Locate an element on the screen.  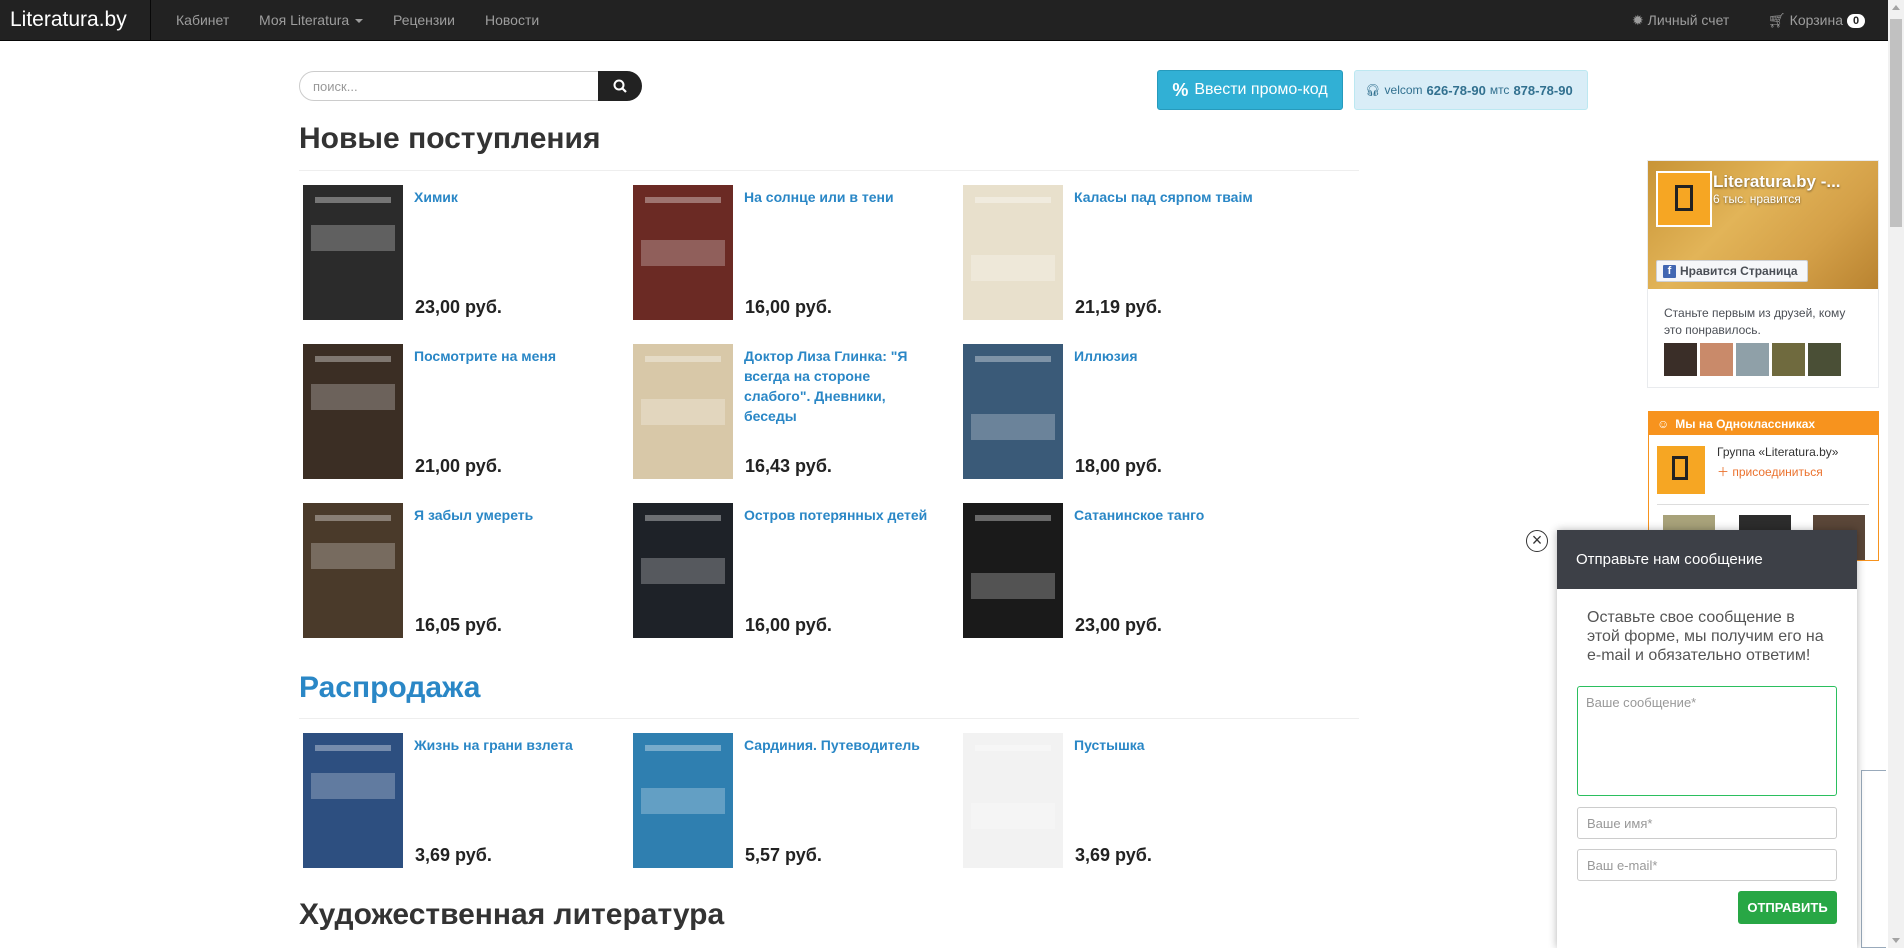
product-card: Остров потерянных детей 16,00 руб. is located at coordinates (790, 570).